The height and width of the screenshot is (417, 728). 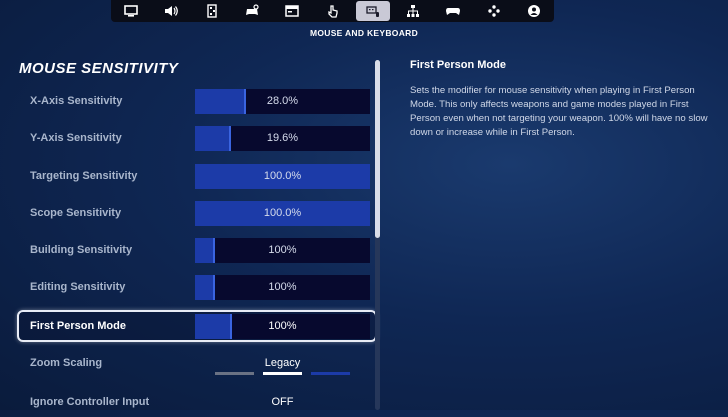 I want to click on settings-tab-bar, so click(x=332, y=11).